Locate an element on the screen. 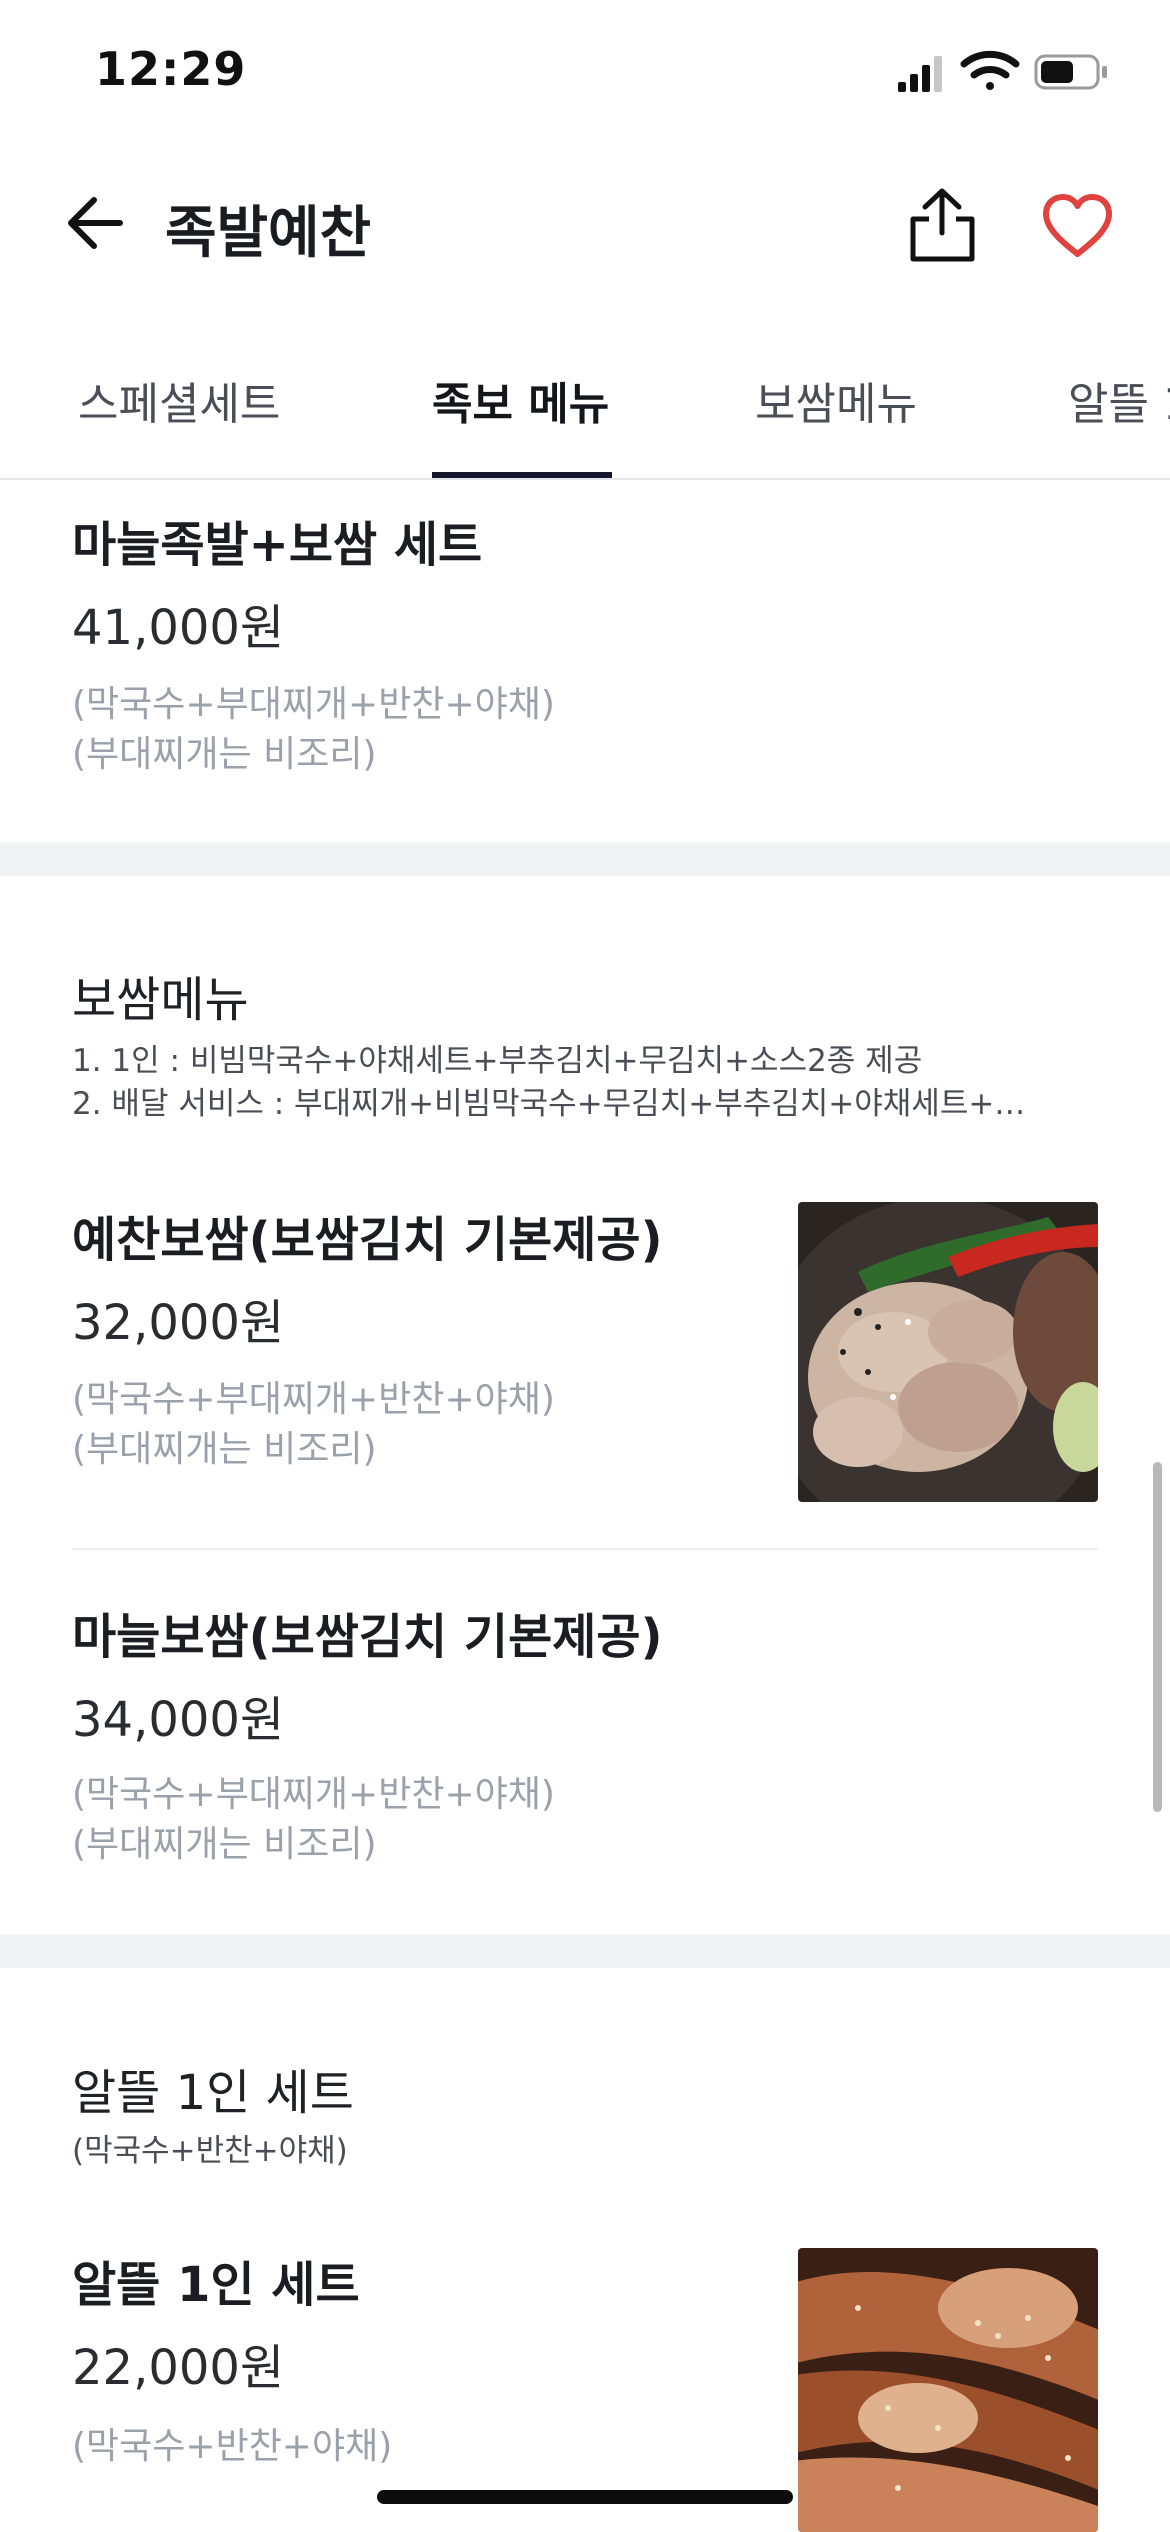 The image size is (1170, 2532). menu-item-price: 34,000원 is located at coordinates (178, 1720).